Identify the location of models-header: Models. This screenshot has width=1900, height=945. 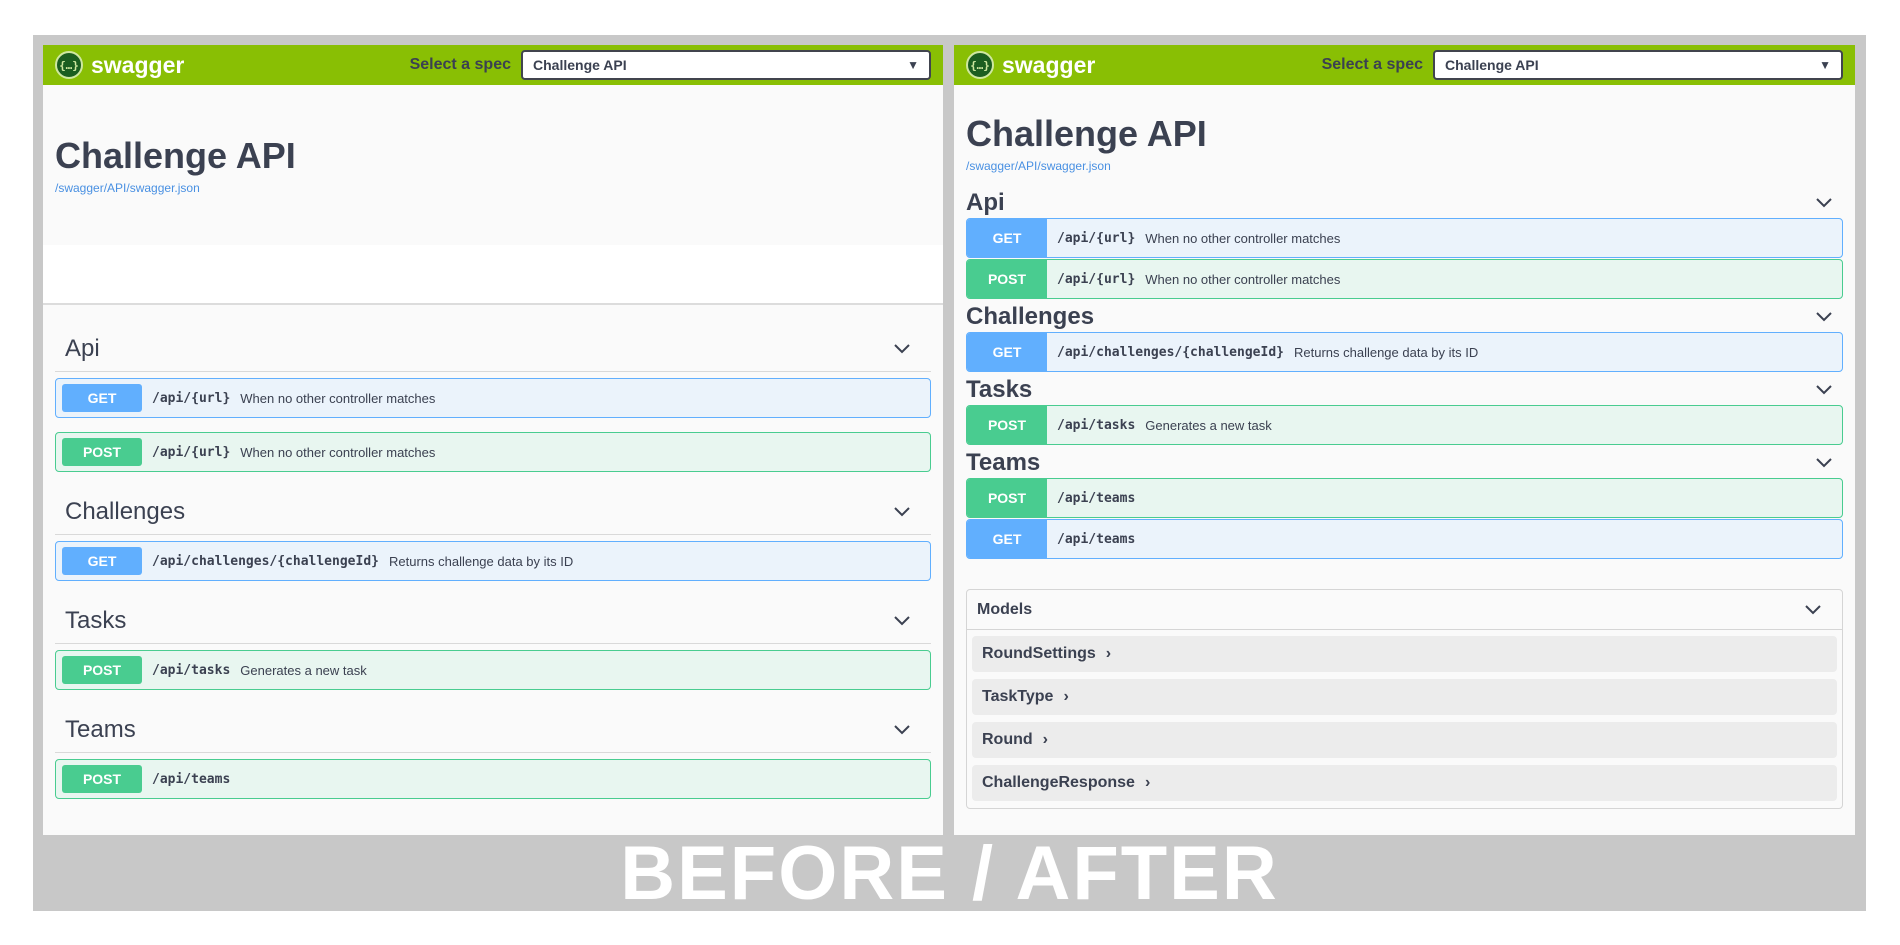
(1404, 610).